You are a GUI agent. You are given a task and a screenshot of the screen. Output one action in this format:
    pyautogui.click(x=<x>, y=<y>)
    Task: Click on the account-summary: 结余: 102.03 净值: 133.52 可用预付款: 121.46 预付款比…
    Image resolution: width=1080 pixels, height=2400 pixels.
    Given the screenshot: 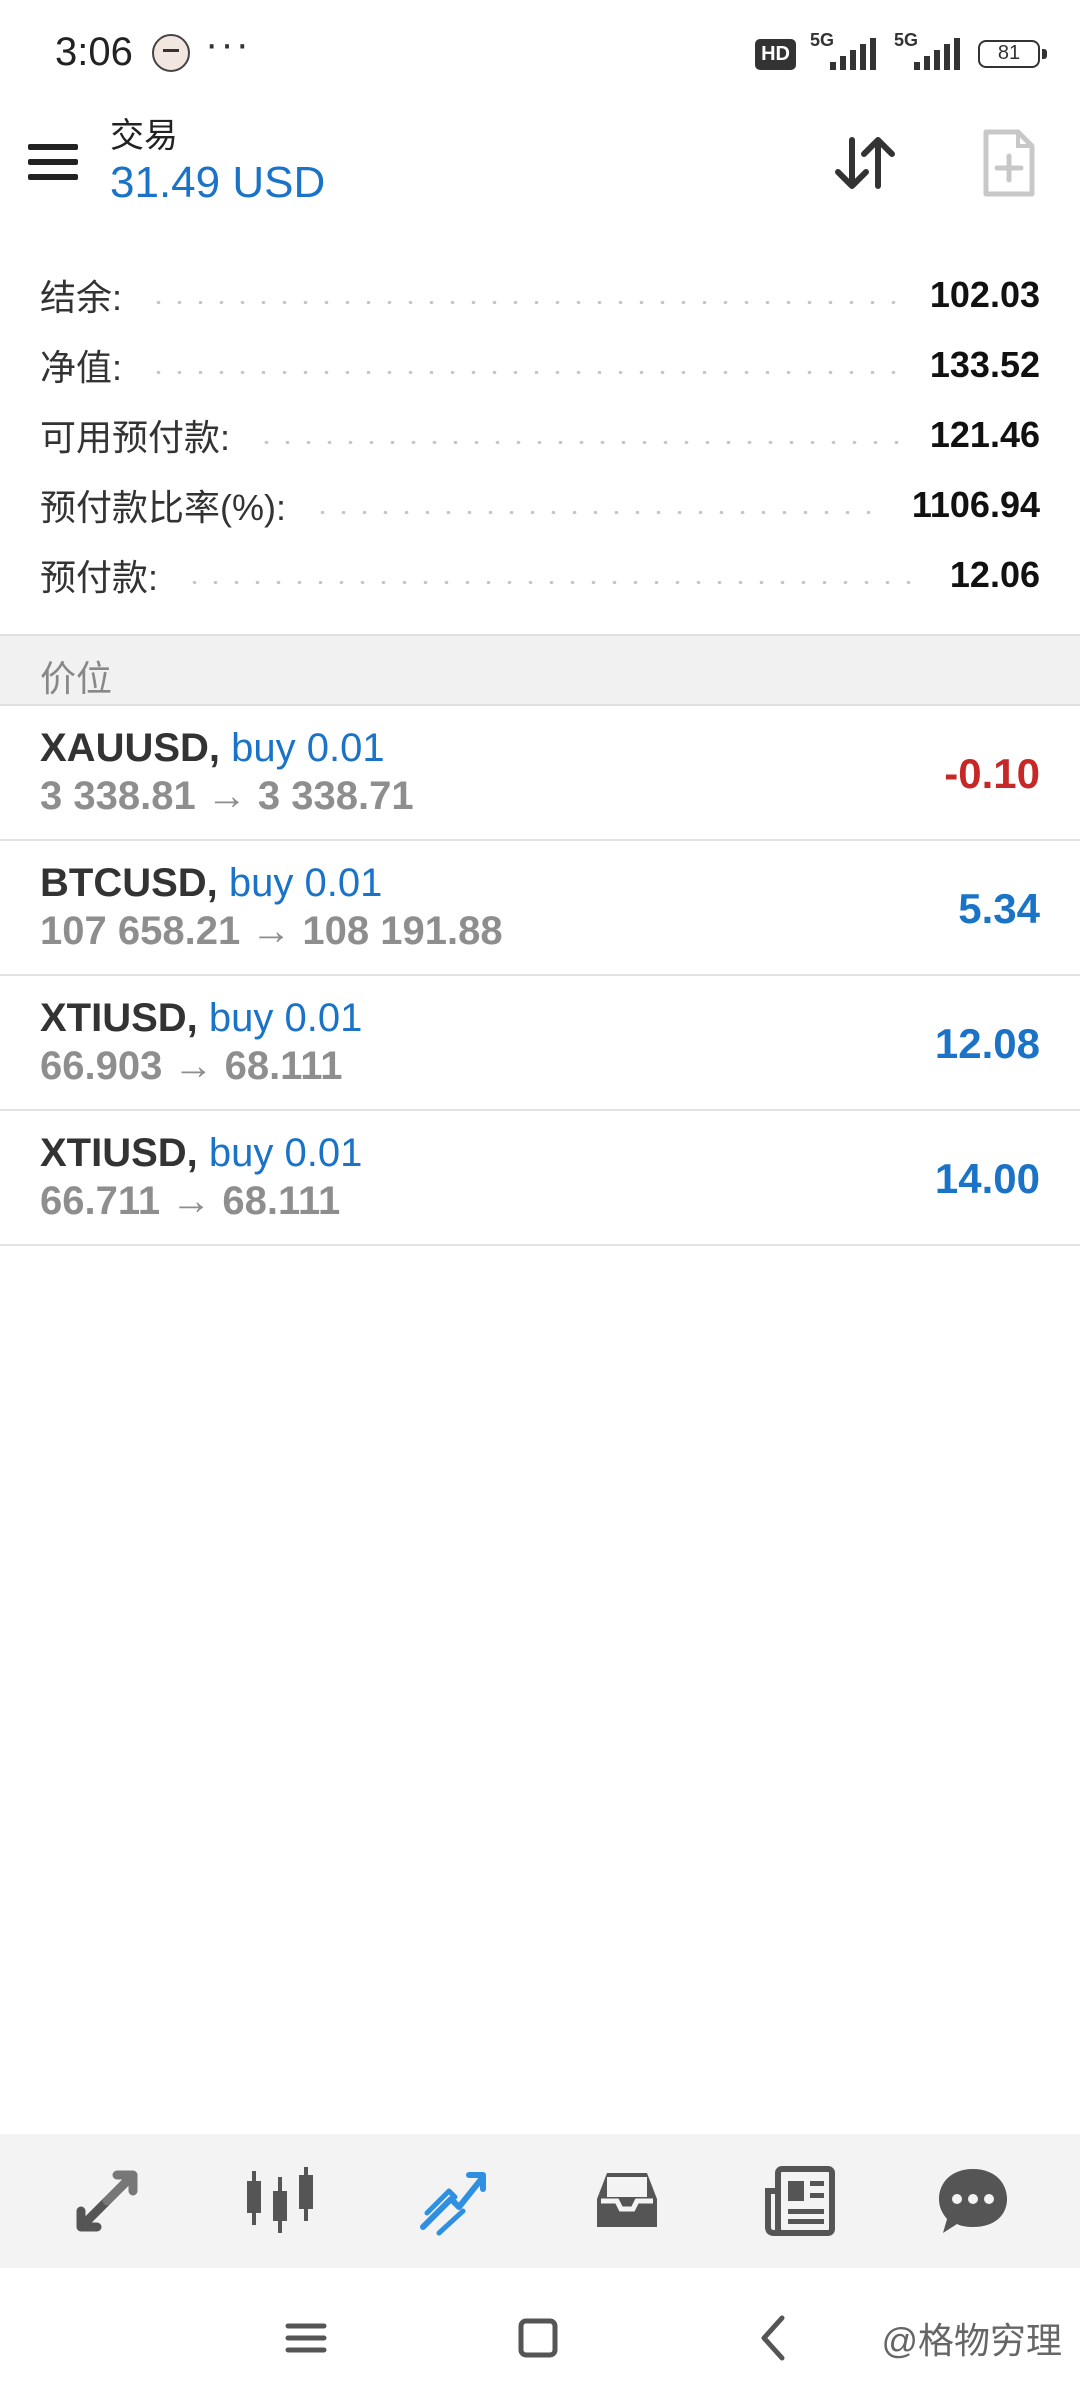 What is the action you would take?
    pyautogui.click(x=540, y=435)
    